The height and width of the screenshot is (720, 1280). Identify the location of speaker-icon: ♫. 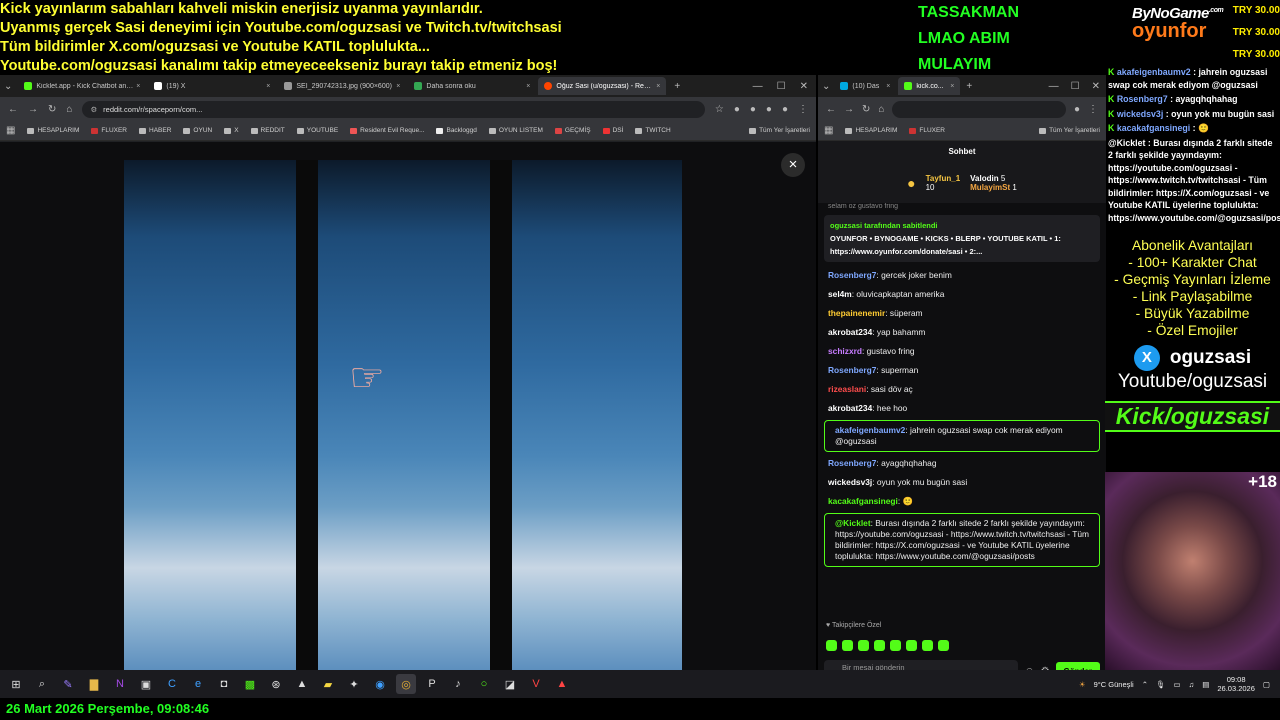
(1192, 684).